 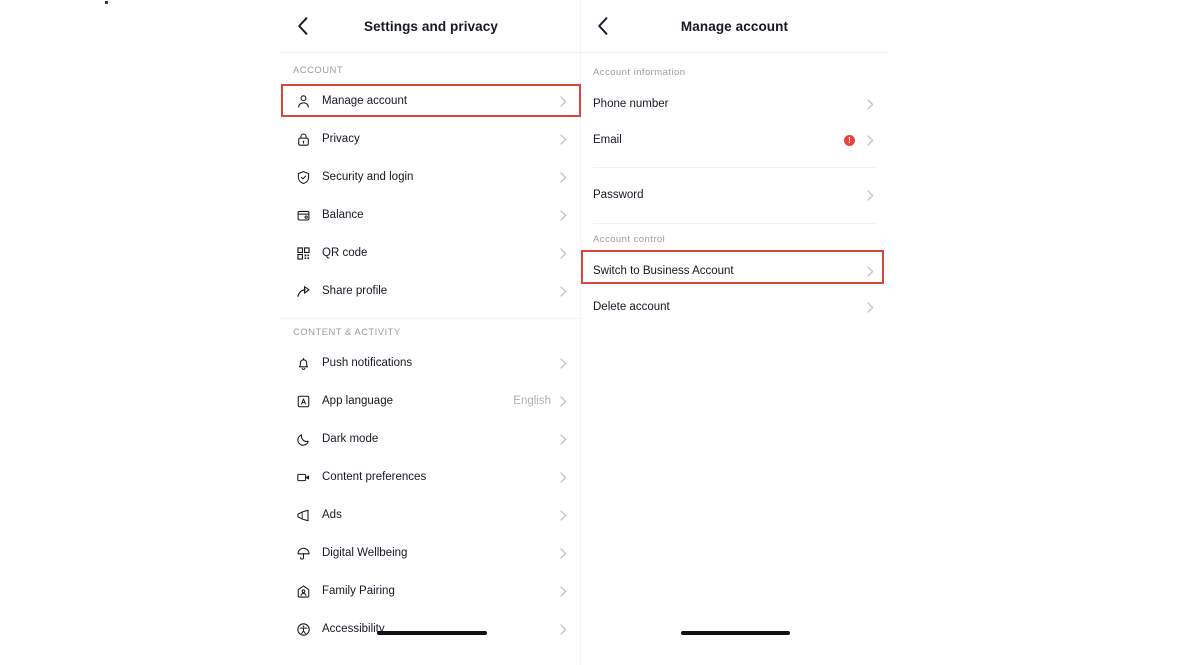 I want to click on sidebar-item-label: Balance, so click(x=343, y=215).